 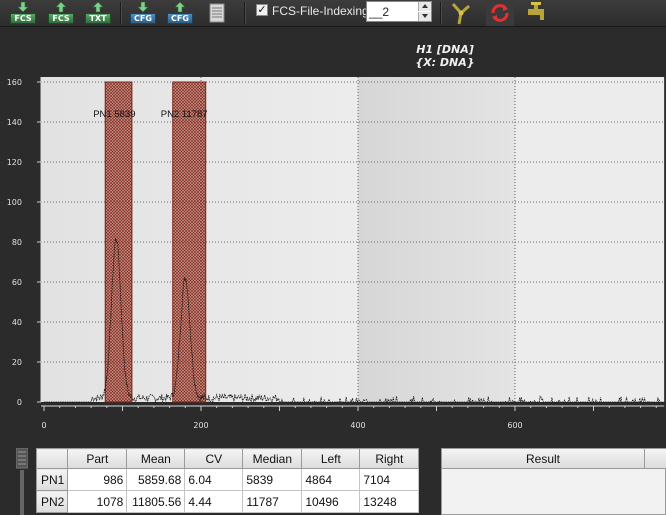 What do you see at coordinates (357, 425) in the screenshot?
I see `x-tick-label: 400` at bounding box center [357, 425].